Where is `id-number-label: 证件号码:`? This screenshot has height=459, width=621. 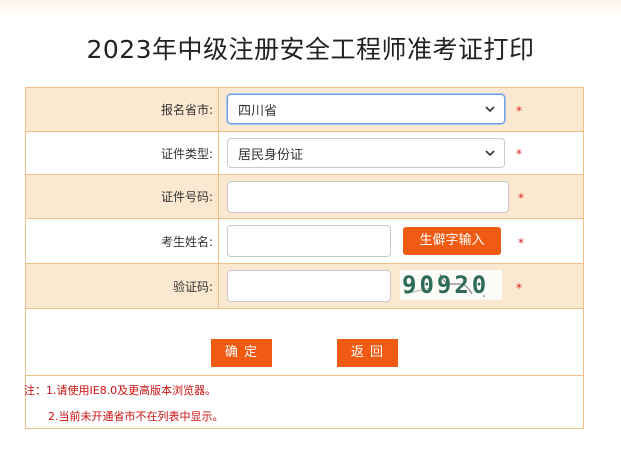
id-number-label: 证件号码: is located at coordinates (186, 197).